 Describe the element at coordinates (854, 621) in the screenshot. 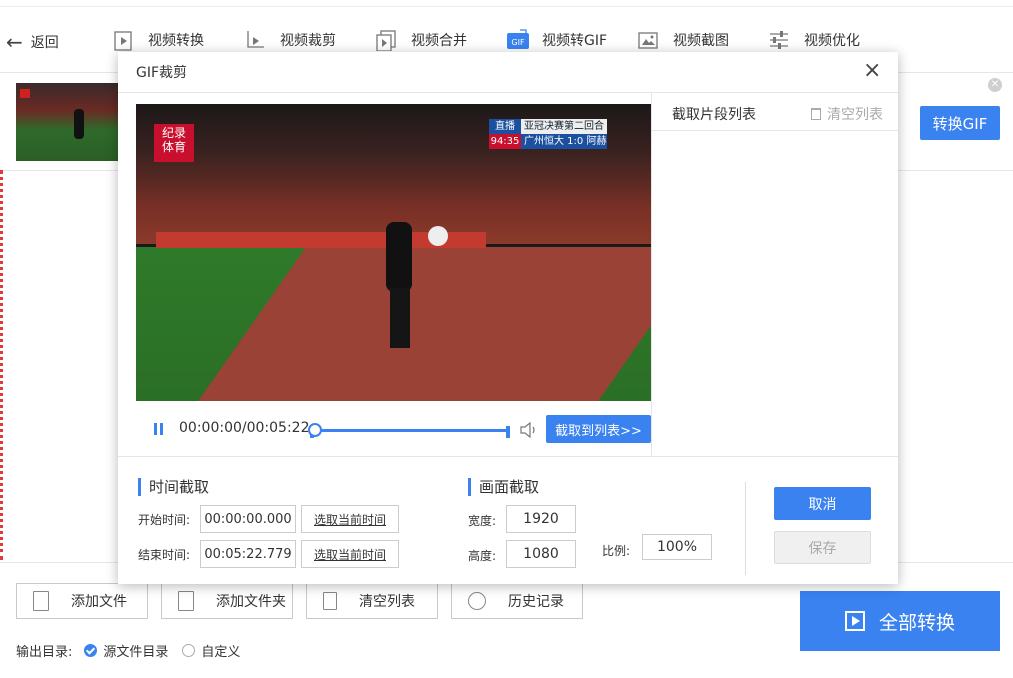

I see `play-icon` at that location.